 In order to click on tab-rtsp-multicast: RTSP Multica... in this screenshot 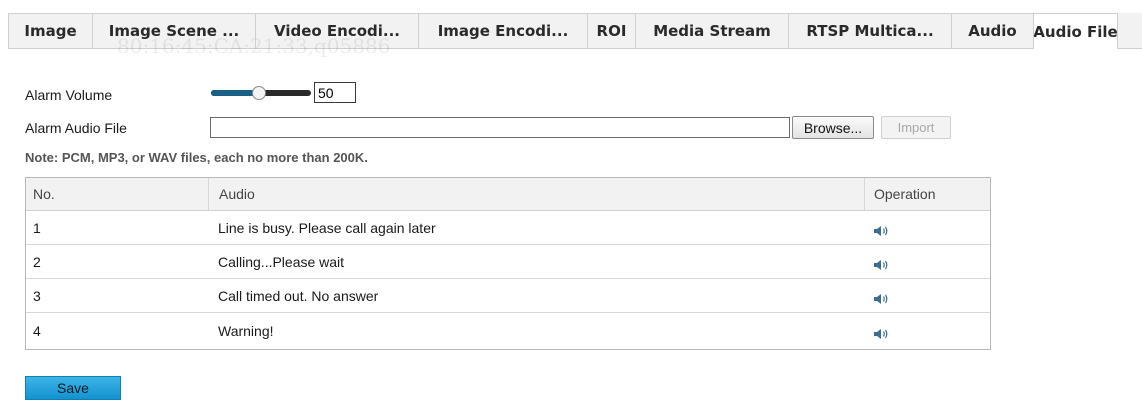, I will do `click(869, 30)`.